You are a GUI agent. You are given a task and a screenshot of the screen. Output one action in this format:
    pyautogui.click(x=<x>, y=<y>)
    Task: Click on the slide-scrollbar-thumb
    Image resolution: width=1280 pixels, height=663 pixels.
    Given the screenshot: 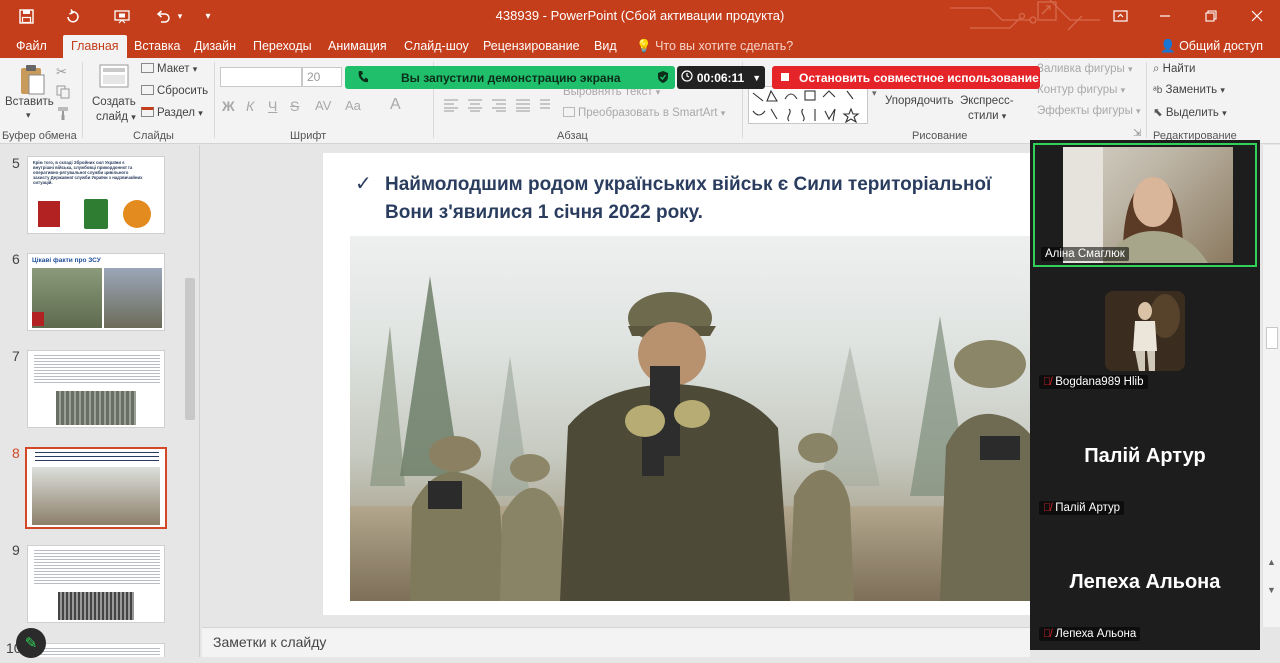 What is the action you would take?
    pyautogui.click(x=1272, y=338)
    